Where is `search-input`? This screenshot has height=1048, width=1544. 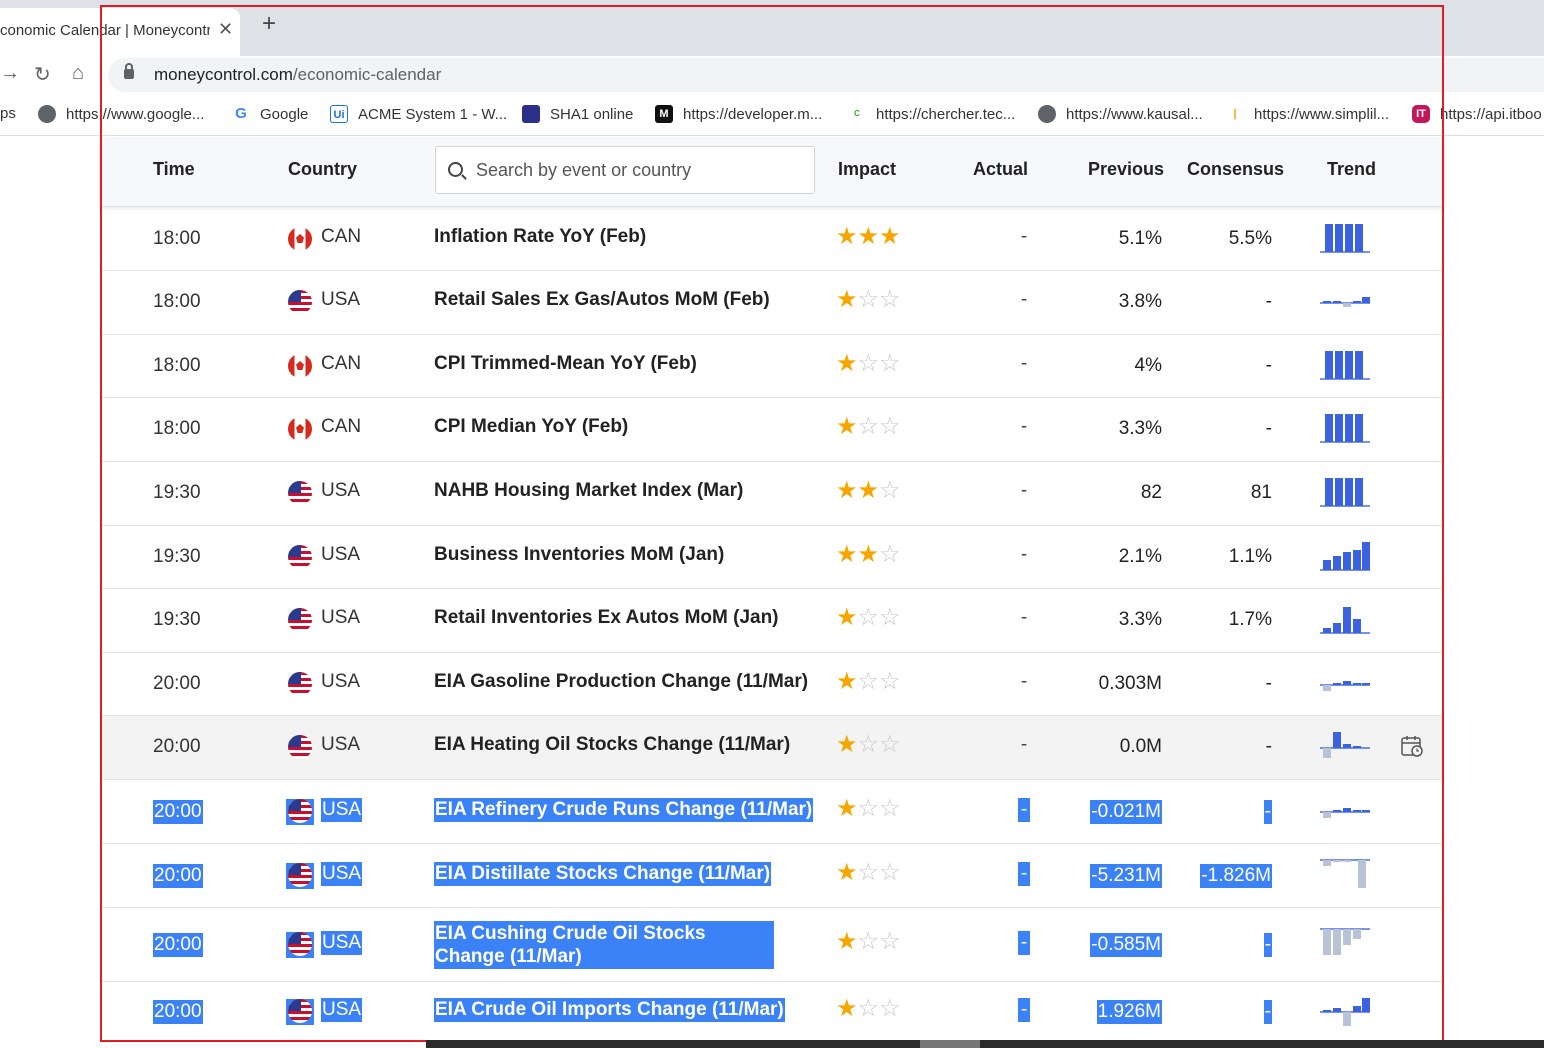 search-input is located at coordinates (641, 170).